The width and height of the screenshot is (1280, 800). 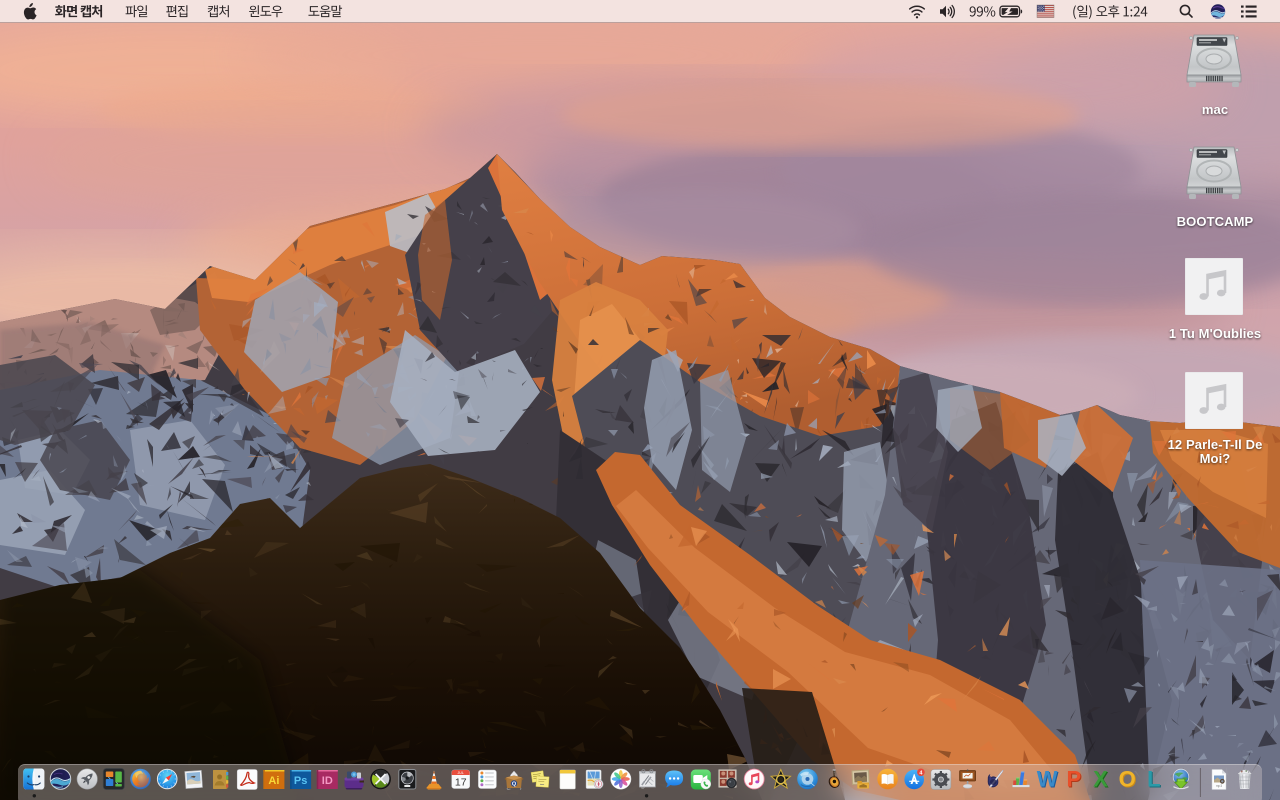 What do you see at coordinates (300, 781) in the screenshot?
I see `svg-text: Ps` at bounding box center [300, 781].